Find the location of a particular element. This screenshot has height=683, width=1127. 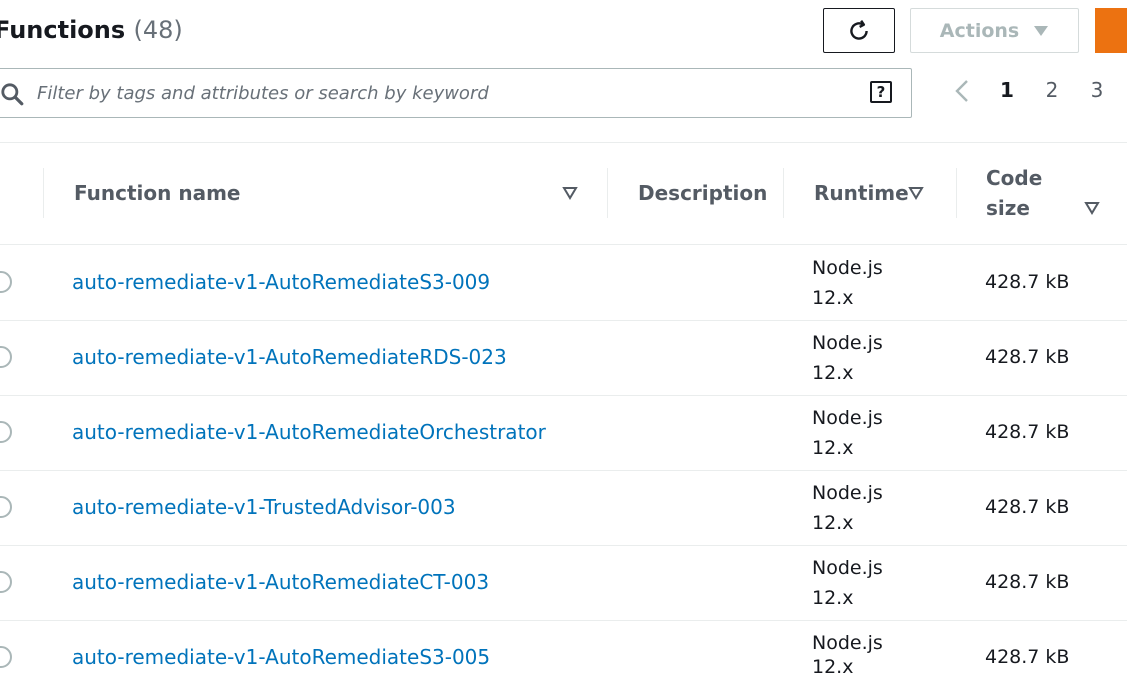

refresh-icon is located at coordinates (859, 29).